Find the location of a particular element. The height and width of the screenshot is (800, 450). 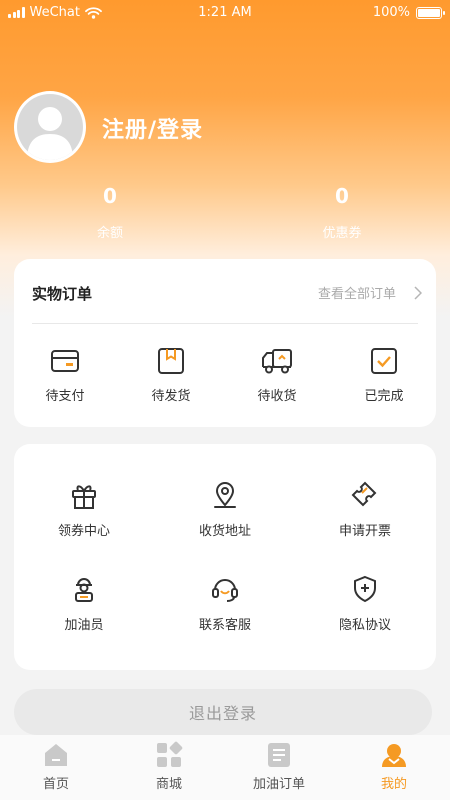

coupon-stat: 0 优惠券 is located at coordinates (342, 212).